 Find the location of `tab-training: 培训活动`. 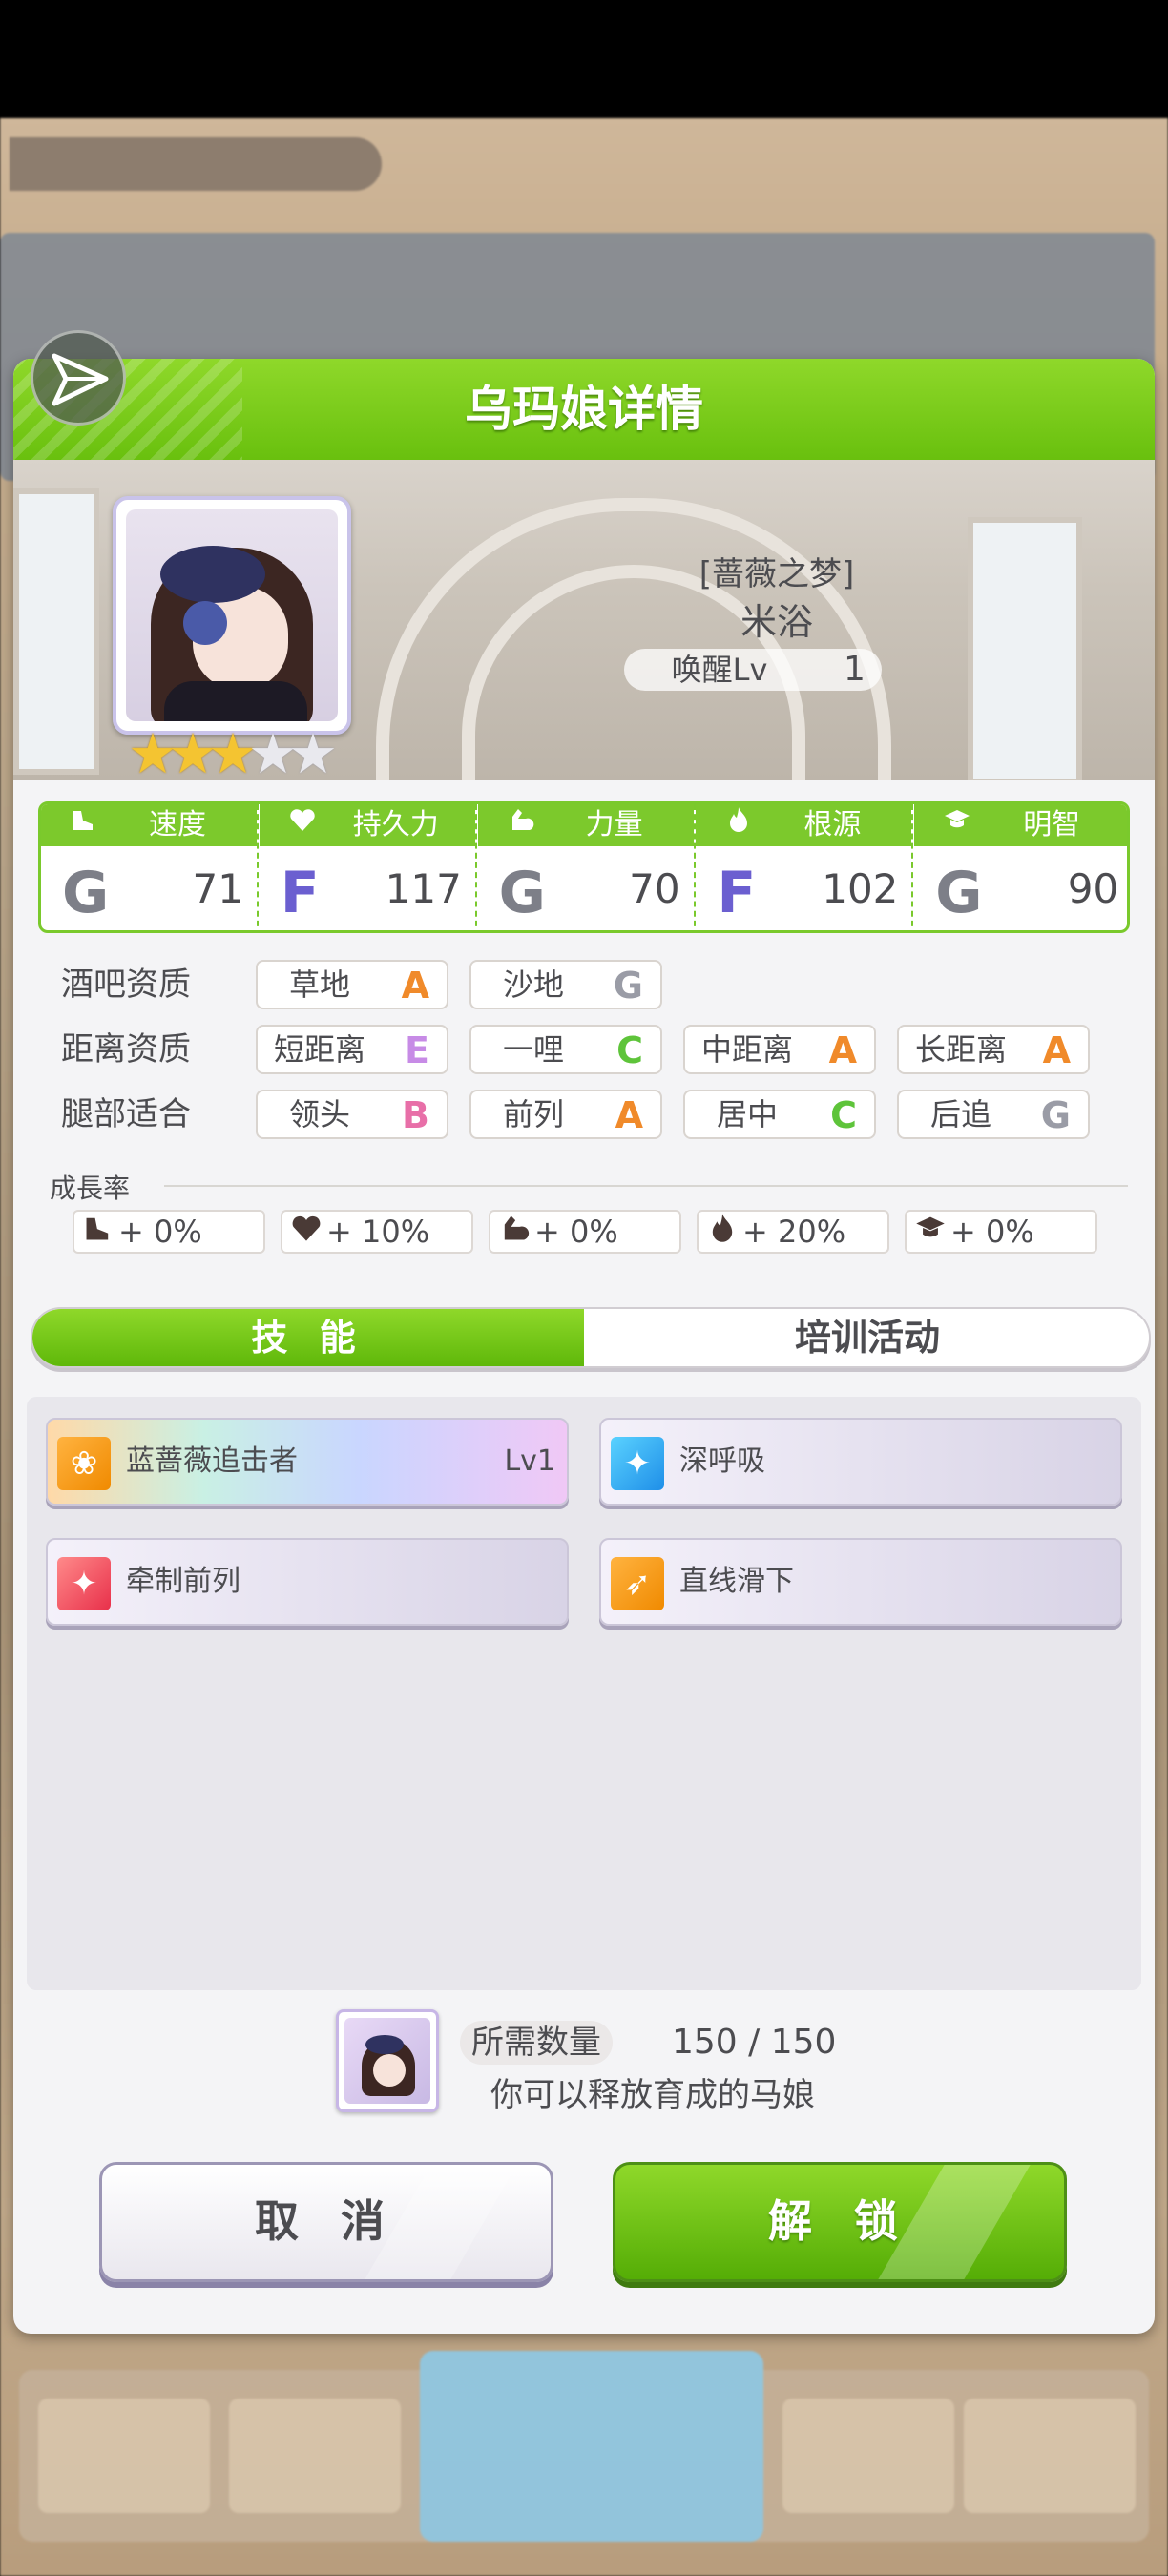

tab-training: 培训活动 is located at coordinates (866, 1337).